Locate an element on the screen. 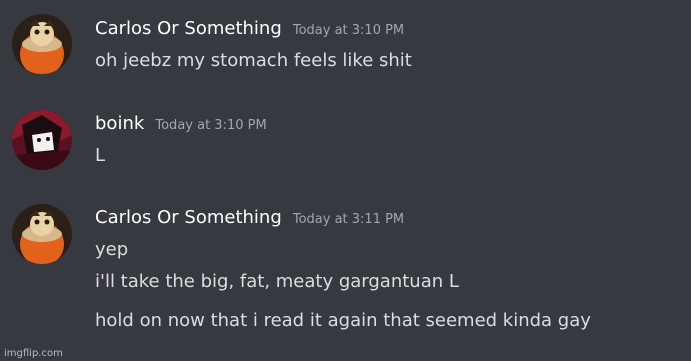  boink-avatar-icon is located at coordinates (42, 140).